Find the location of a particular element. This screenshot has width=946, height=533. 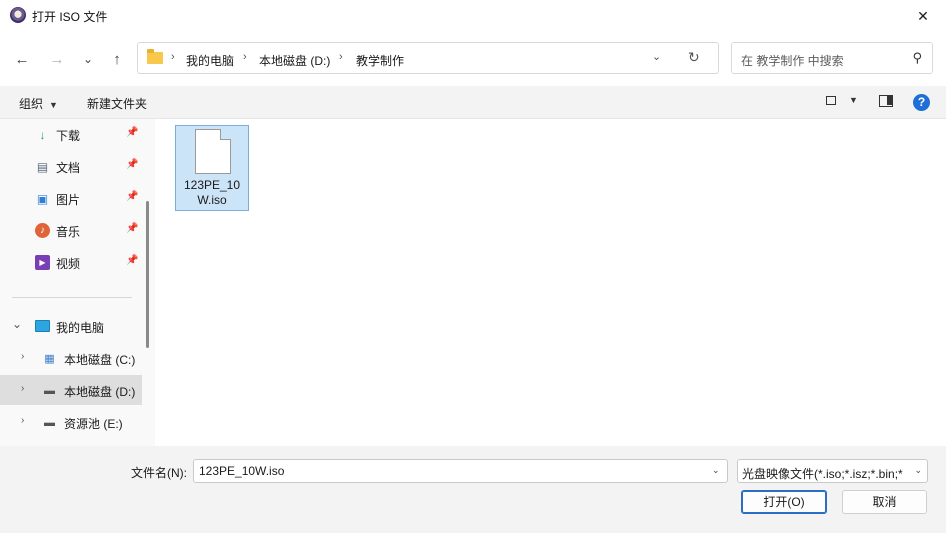

filename-input is located at coordinates (460, 471).